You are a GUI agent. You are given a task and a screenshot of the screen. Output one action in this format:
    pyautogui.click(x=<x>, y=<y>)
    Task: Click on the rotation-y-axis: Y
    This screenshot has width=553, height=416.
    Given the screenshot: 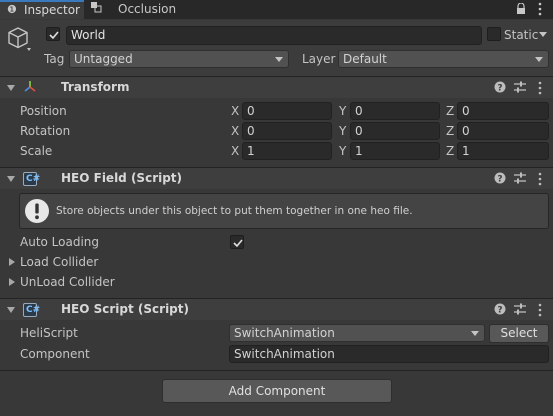 What is the action you would take?
    pyautogui.click(x=342, y=131)
    